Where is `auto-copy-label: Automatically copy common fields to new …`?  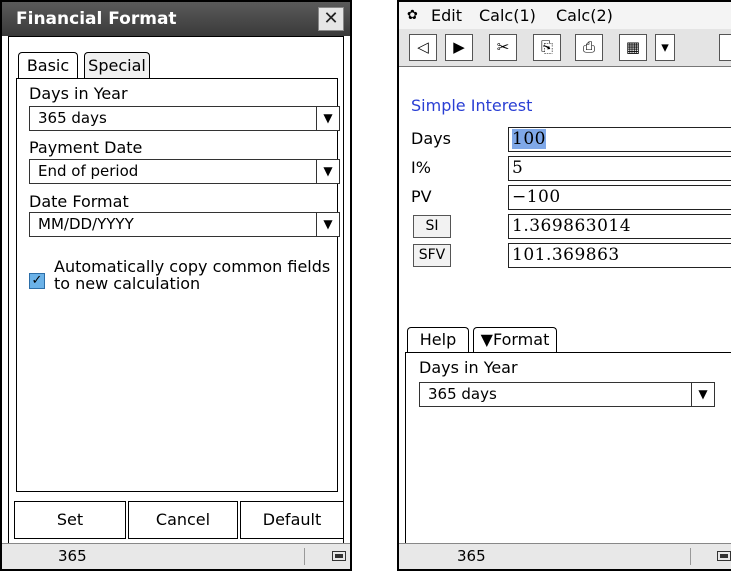
auto-copy-label: Automatically copy common fields to new … is located at coordinates (192, 275).